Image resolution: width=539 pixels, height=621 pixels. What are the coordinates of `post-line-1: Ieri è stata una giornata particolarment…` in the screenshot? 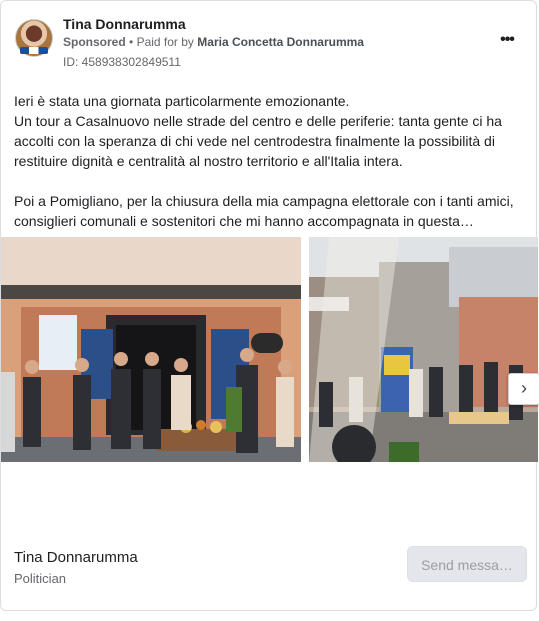 It's located at (182, 101).